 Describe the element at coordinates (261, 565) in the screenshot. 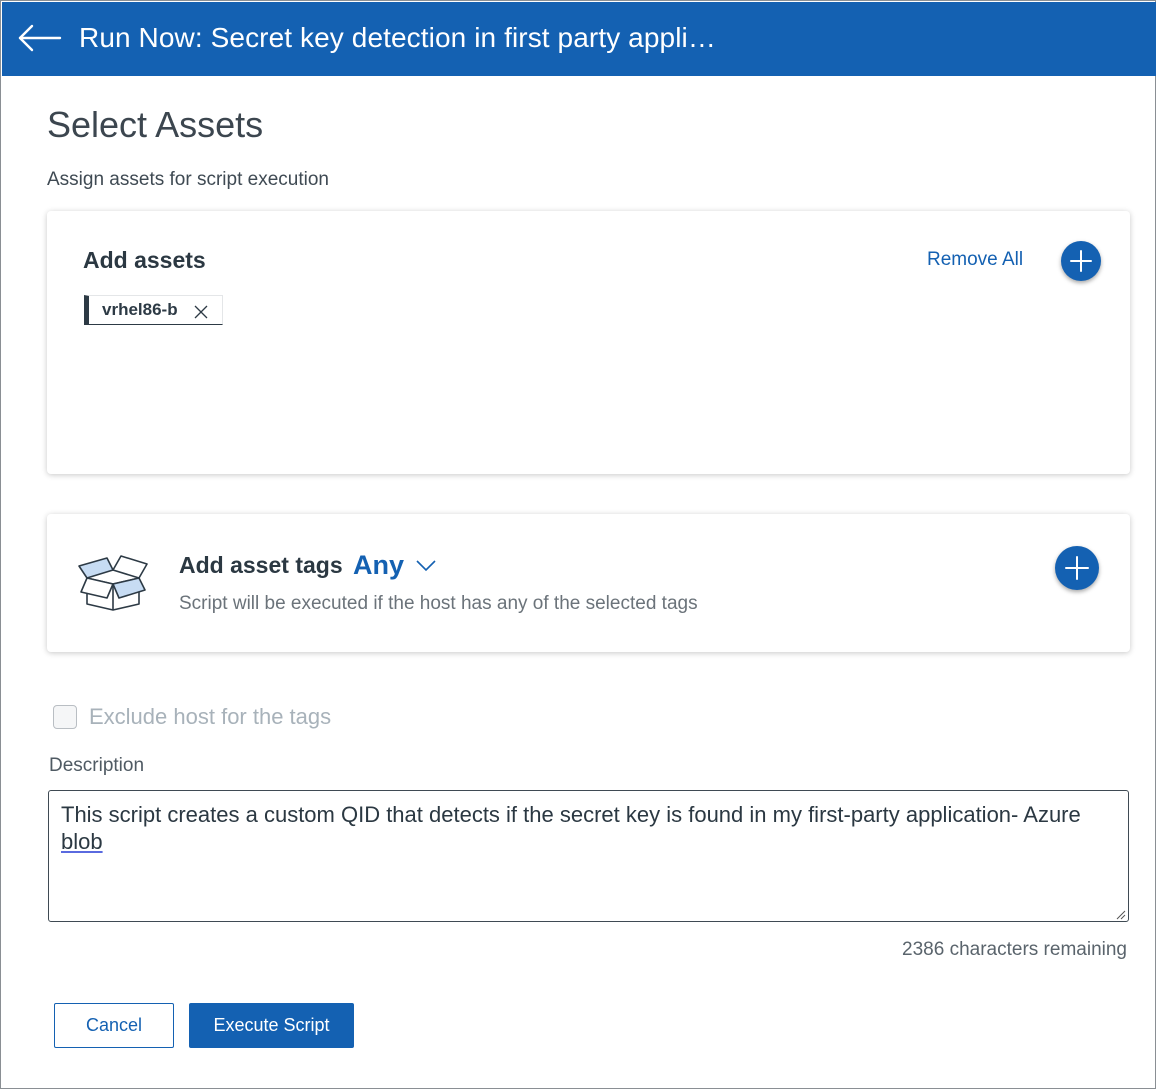

I see `add-asset-tags-title: Add asset tags` at that location.